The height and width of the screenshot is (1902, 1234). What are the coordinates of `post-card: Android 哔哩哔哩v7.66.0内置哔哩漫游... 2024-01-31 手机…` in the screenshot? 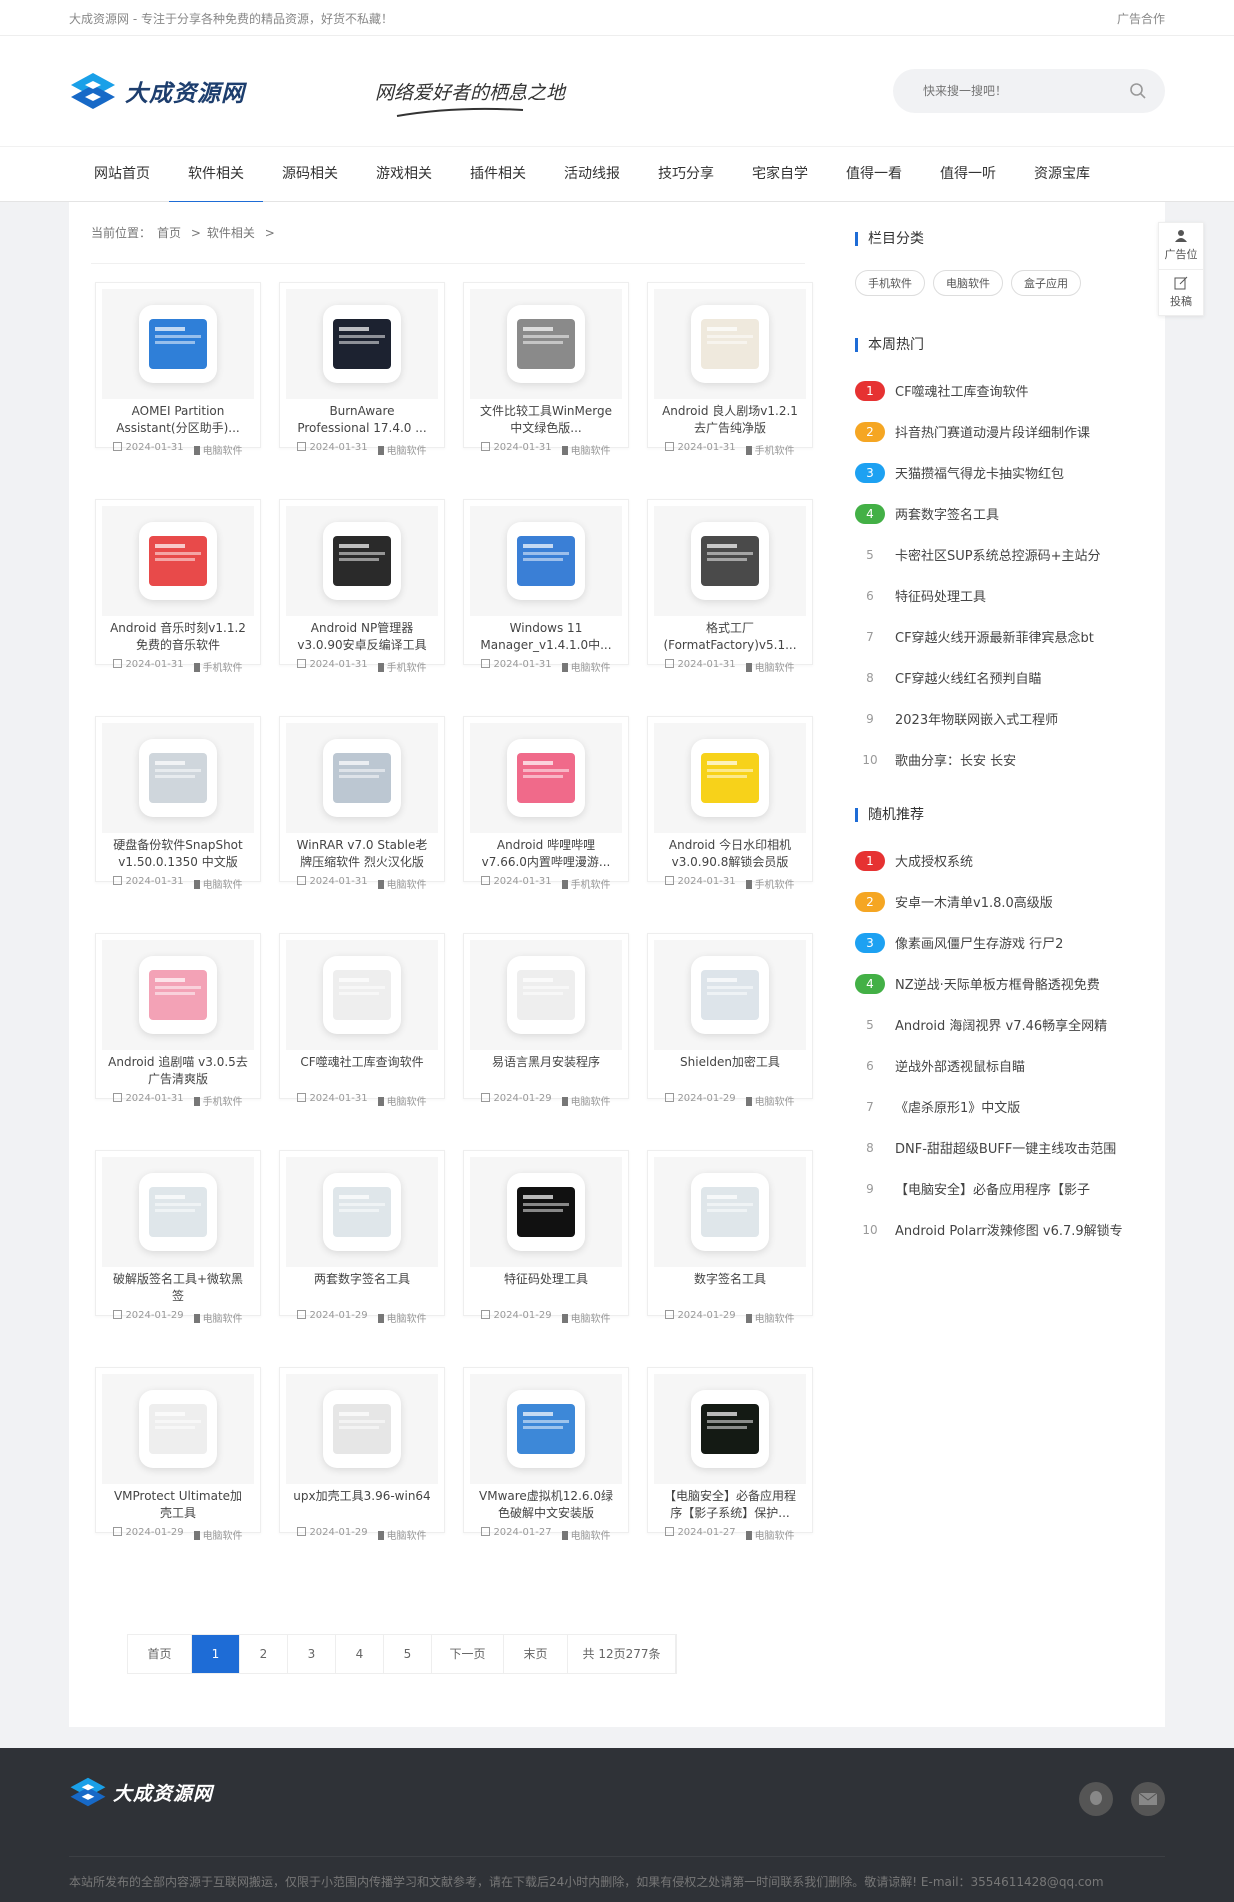 It's located at (546, 803).